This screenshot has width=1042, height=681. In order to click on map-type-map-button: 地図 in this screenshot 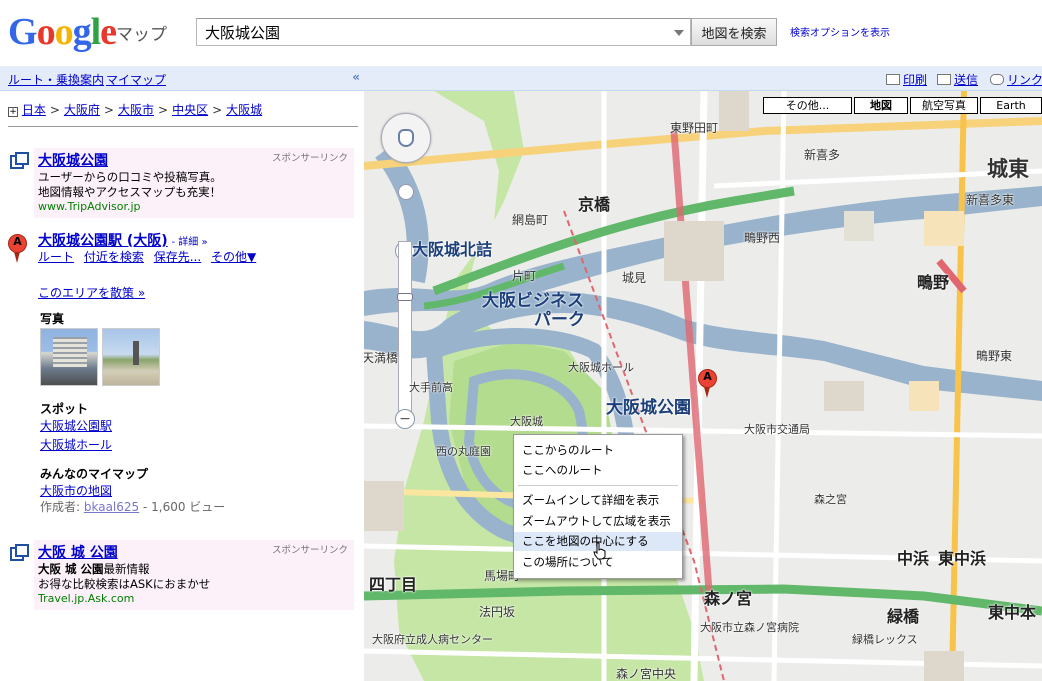, I will do `click(881, 105)`.